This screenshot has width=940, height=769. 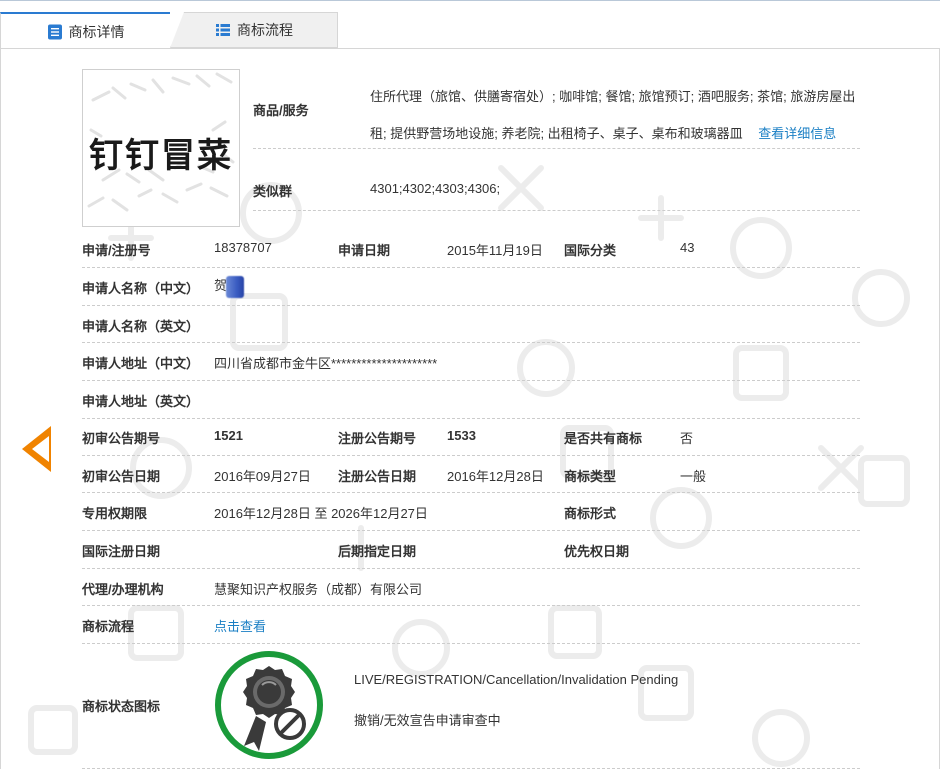 I want to click on trademark-mark-text: 钉钉冒菜, so click(x=161, y=156).